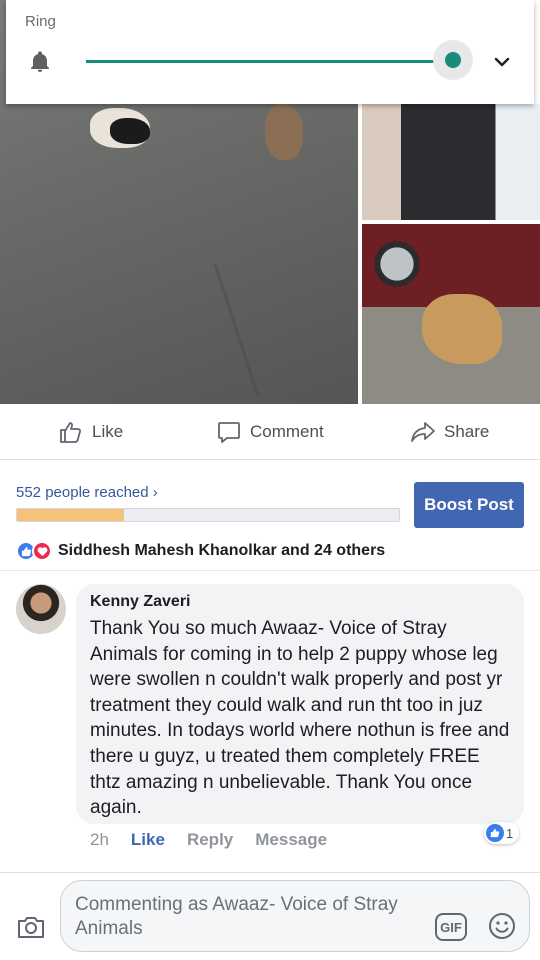 The image size is (540, 960). Describe the element at coordinates (502, 926) in the screenshot. I see `emoji-icon` at that location.